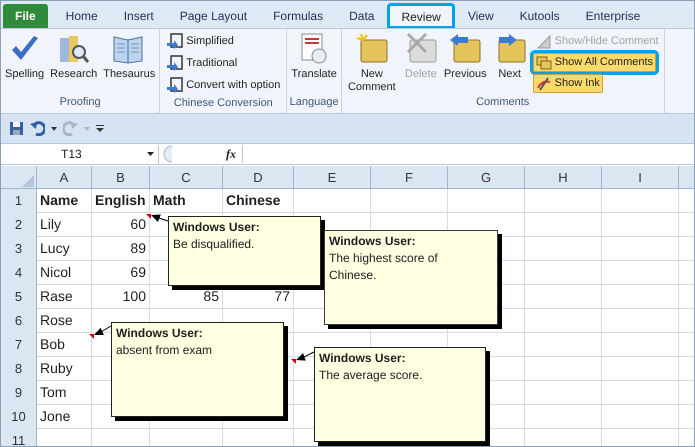  Describe the element at coordinates (371, 375) in the screenshot. I see `comment-text: The average score.` at that location.